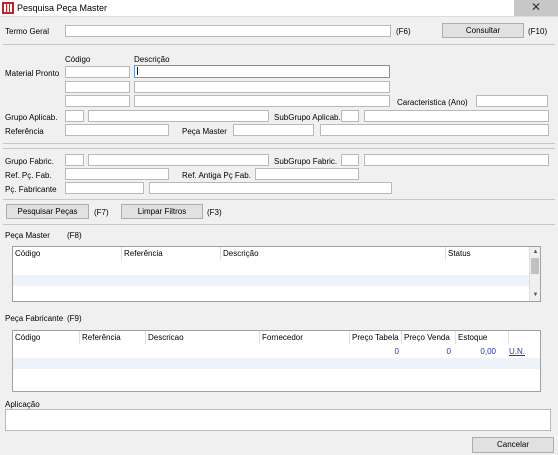 This screenshot has width=558, height=455. Describe the element at coordinates (535, 295) in the screenshot. I see `scroll-down-icon: ▼` at that location.